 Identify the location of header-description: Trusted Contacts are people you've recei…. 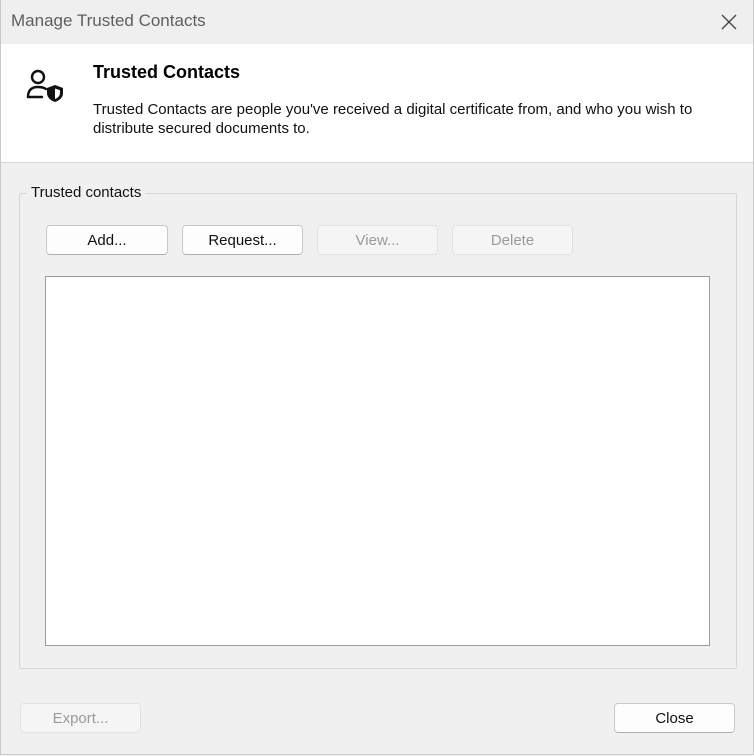
(393, 119).